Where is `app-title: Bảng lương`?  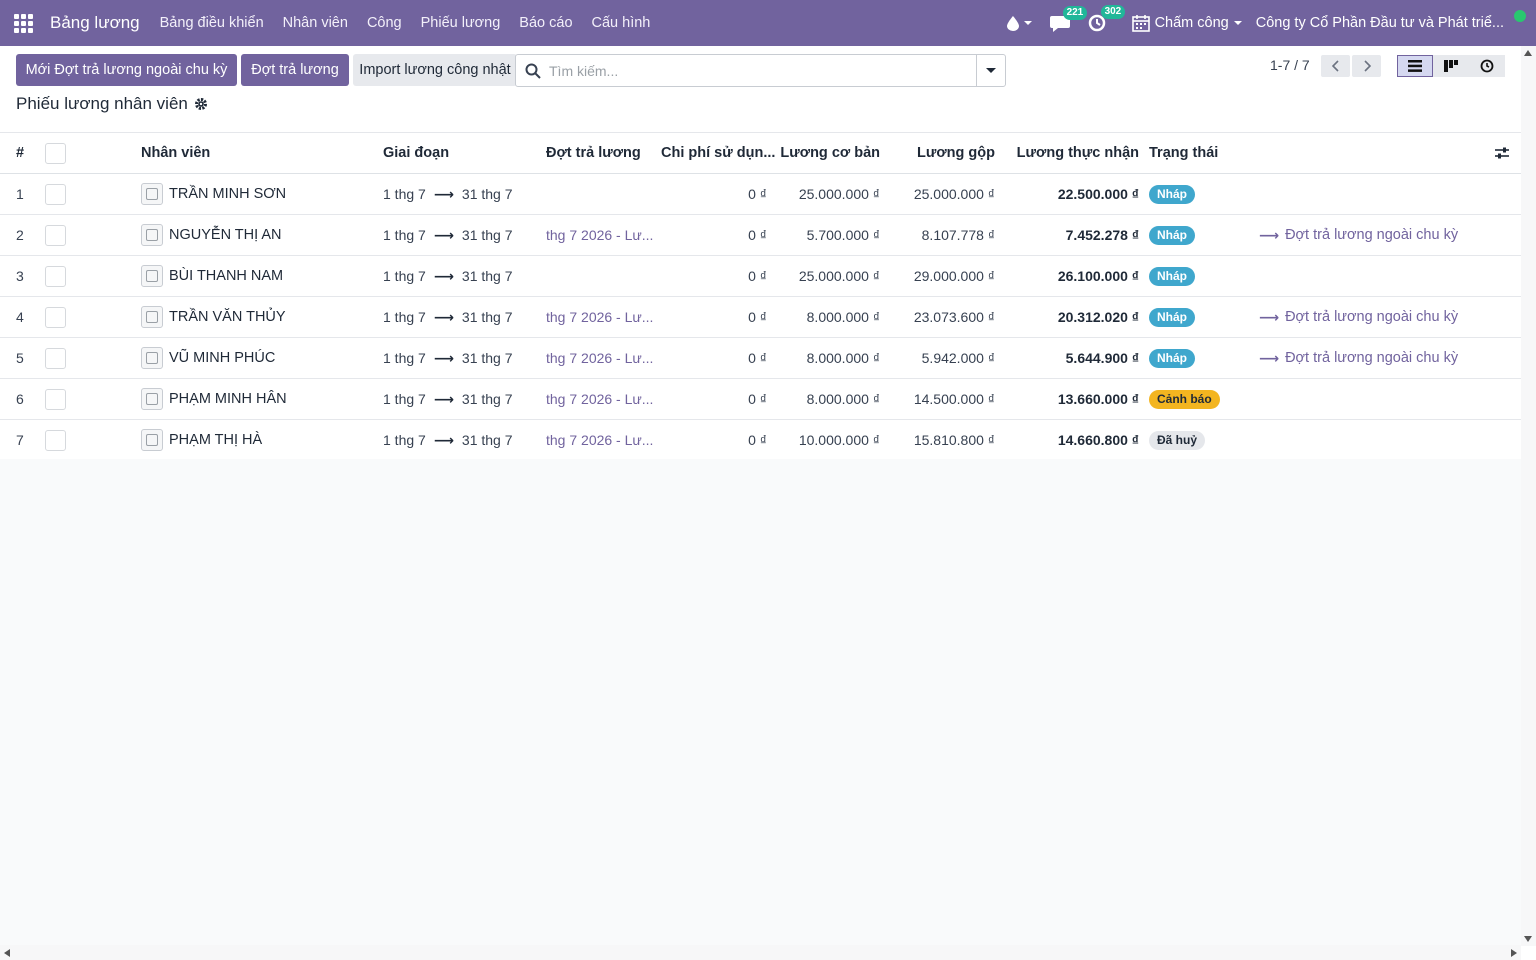 app-title: Bảng lương is located at coordinates (95, 23).